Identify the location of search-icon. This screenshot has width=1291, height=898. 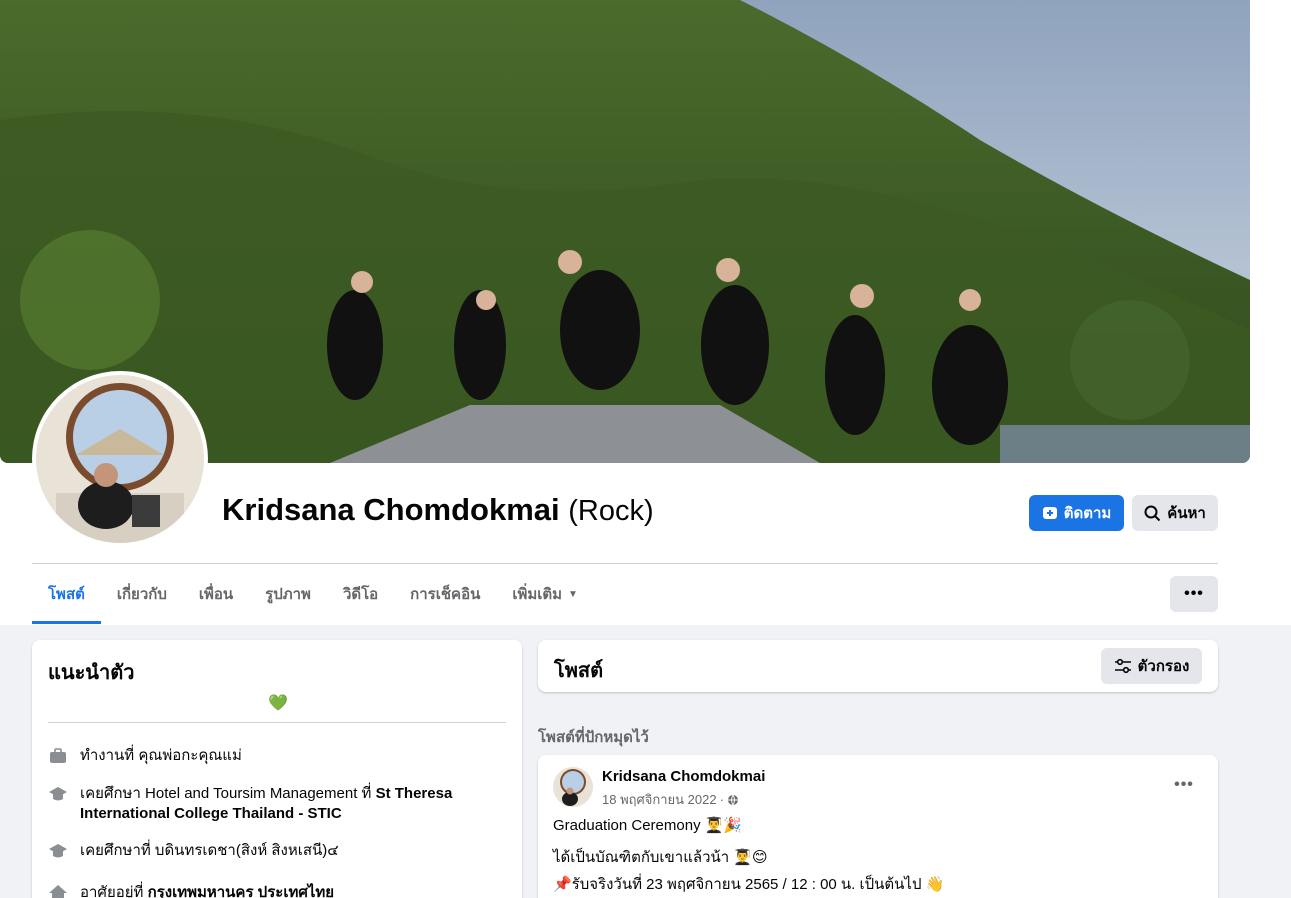
(1152, 513).